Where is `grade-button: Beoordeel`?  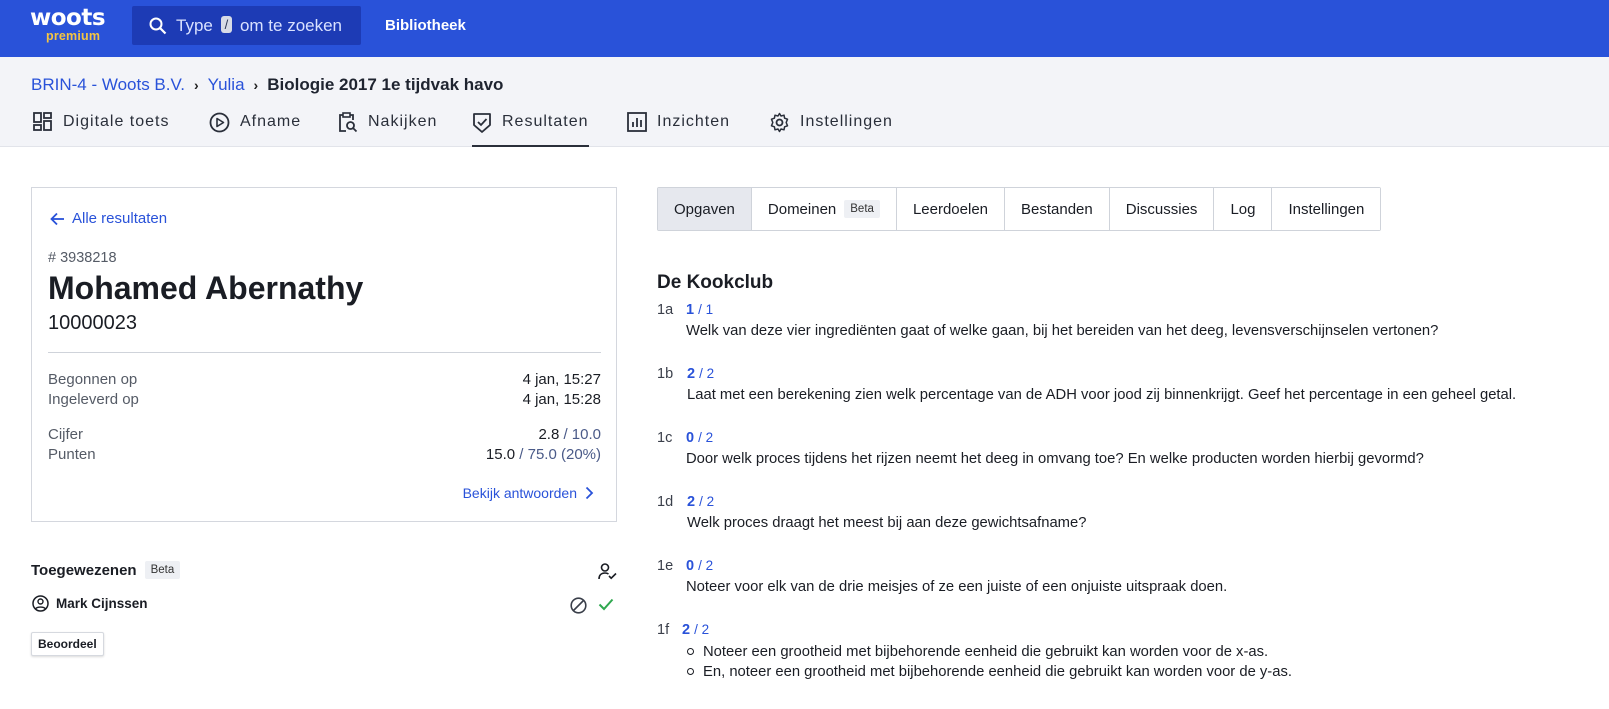
grade-button: Beoordeel is located at coordinates (67, 644).